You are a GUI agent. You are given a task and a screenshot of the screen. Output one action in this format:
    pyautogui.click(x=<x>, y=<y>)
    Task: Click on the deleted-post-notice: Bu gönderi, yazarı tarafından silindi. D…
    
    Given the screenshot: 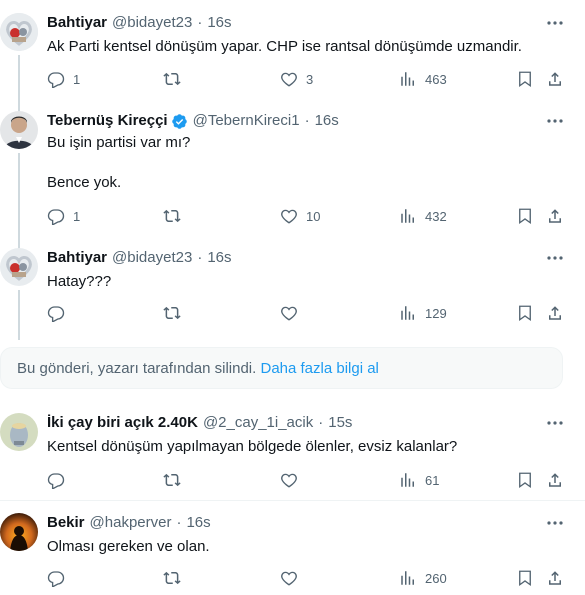 What is the action you would take?
    pyautogui.click(x=281, y=368)
    